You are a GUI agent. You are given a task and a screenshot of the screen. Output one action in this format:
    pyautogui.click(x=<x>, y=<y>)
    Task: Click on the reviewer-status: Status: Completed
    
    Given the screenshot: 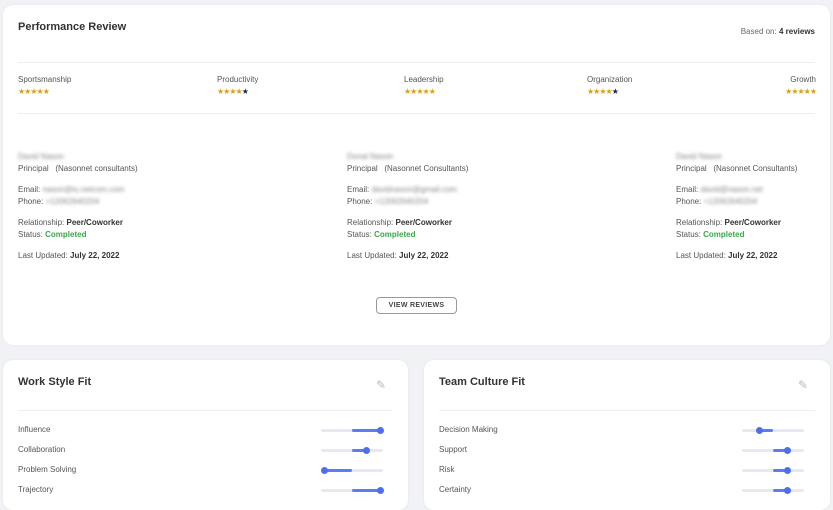 What is the action you would take?
    pyautogui.click(x=736, y=235)
    